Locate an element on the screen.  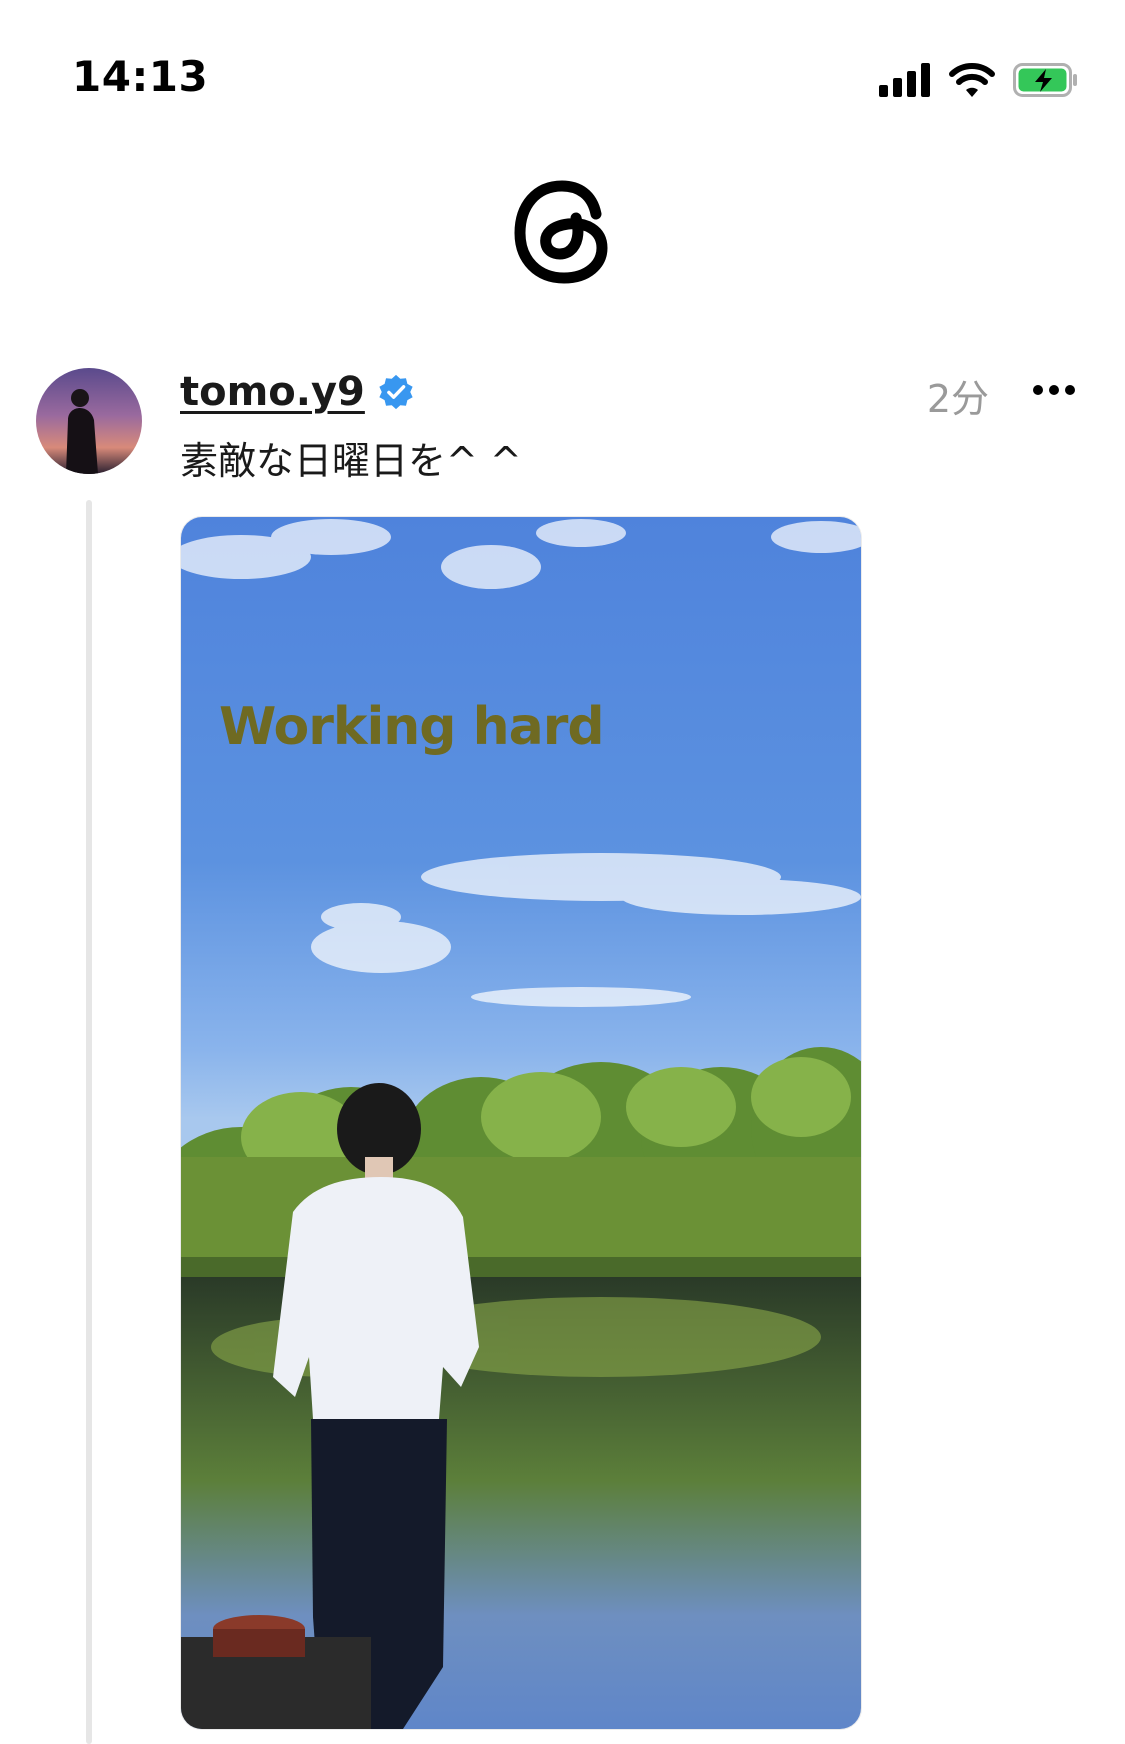
wifi-icon is located at coordinates (972, 80).